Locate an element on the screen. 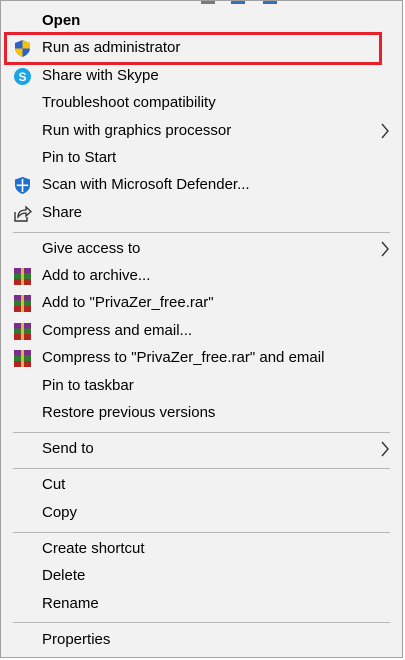 The image size is (405, 660). menu-item-label: Restore previous versions is located at coordinates (129, 412).